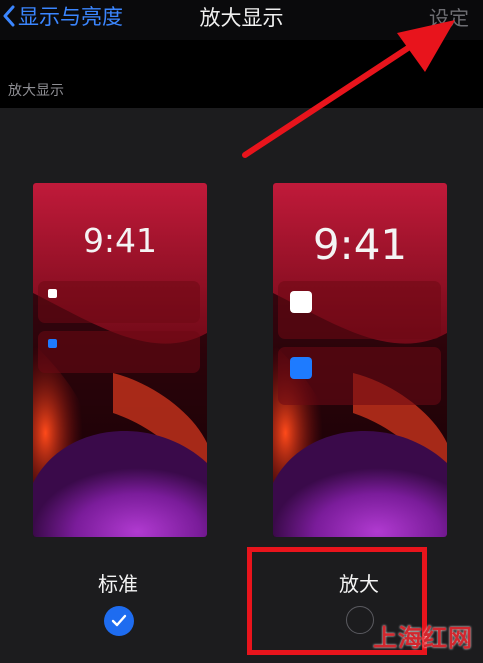 The width and height of the screenshot is (483, 663). I want to click on watermark-text: 上海红网, so click(423, 638).